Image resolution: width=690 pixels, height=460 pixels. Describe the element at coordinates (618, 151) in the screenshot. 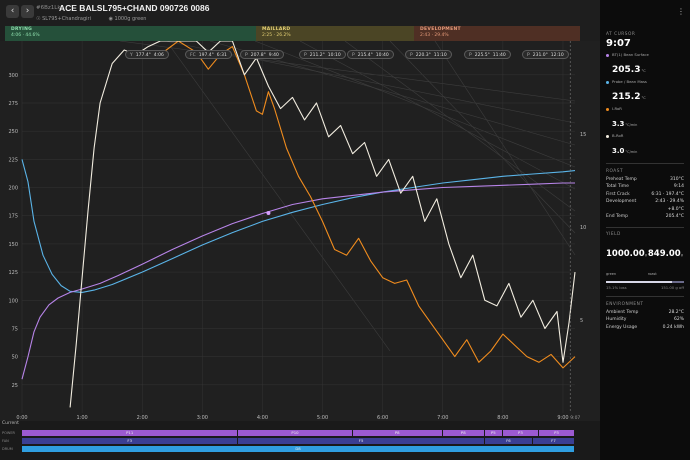

I see `reading-value: 3.0` at that location.